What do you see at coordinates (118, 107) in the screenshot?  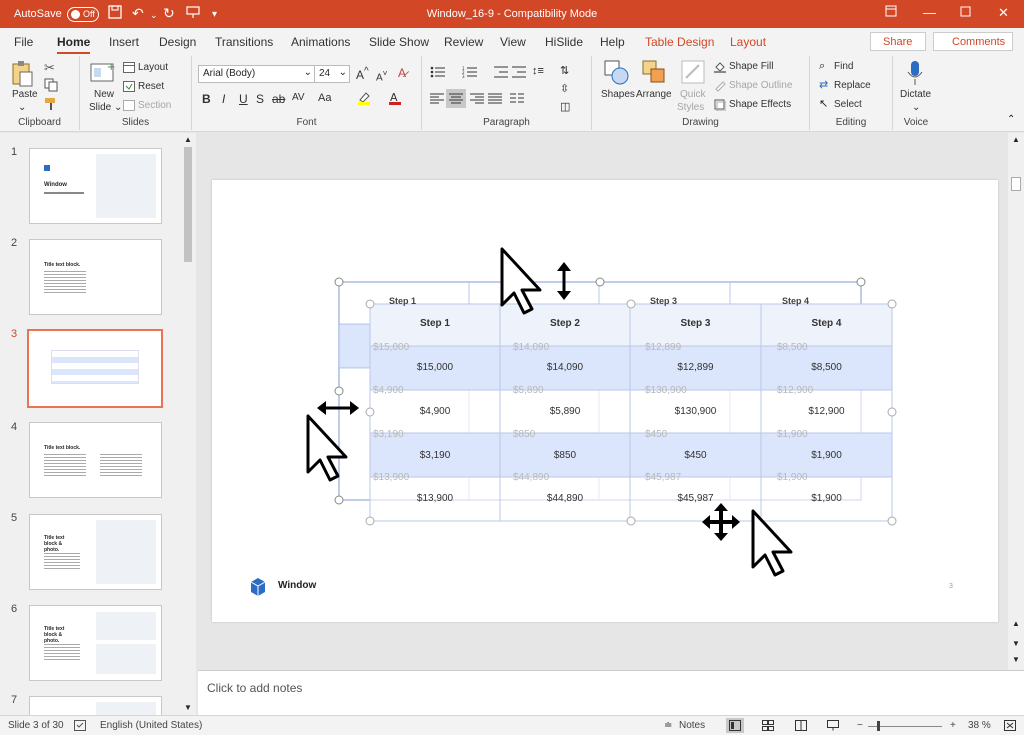 I see `new-slide-dropdown-icon: ⌄` at bounding box center [118, 107].